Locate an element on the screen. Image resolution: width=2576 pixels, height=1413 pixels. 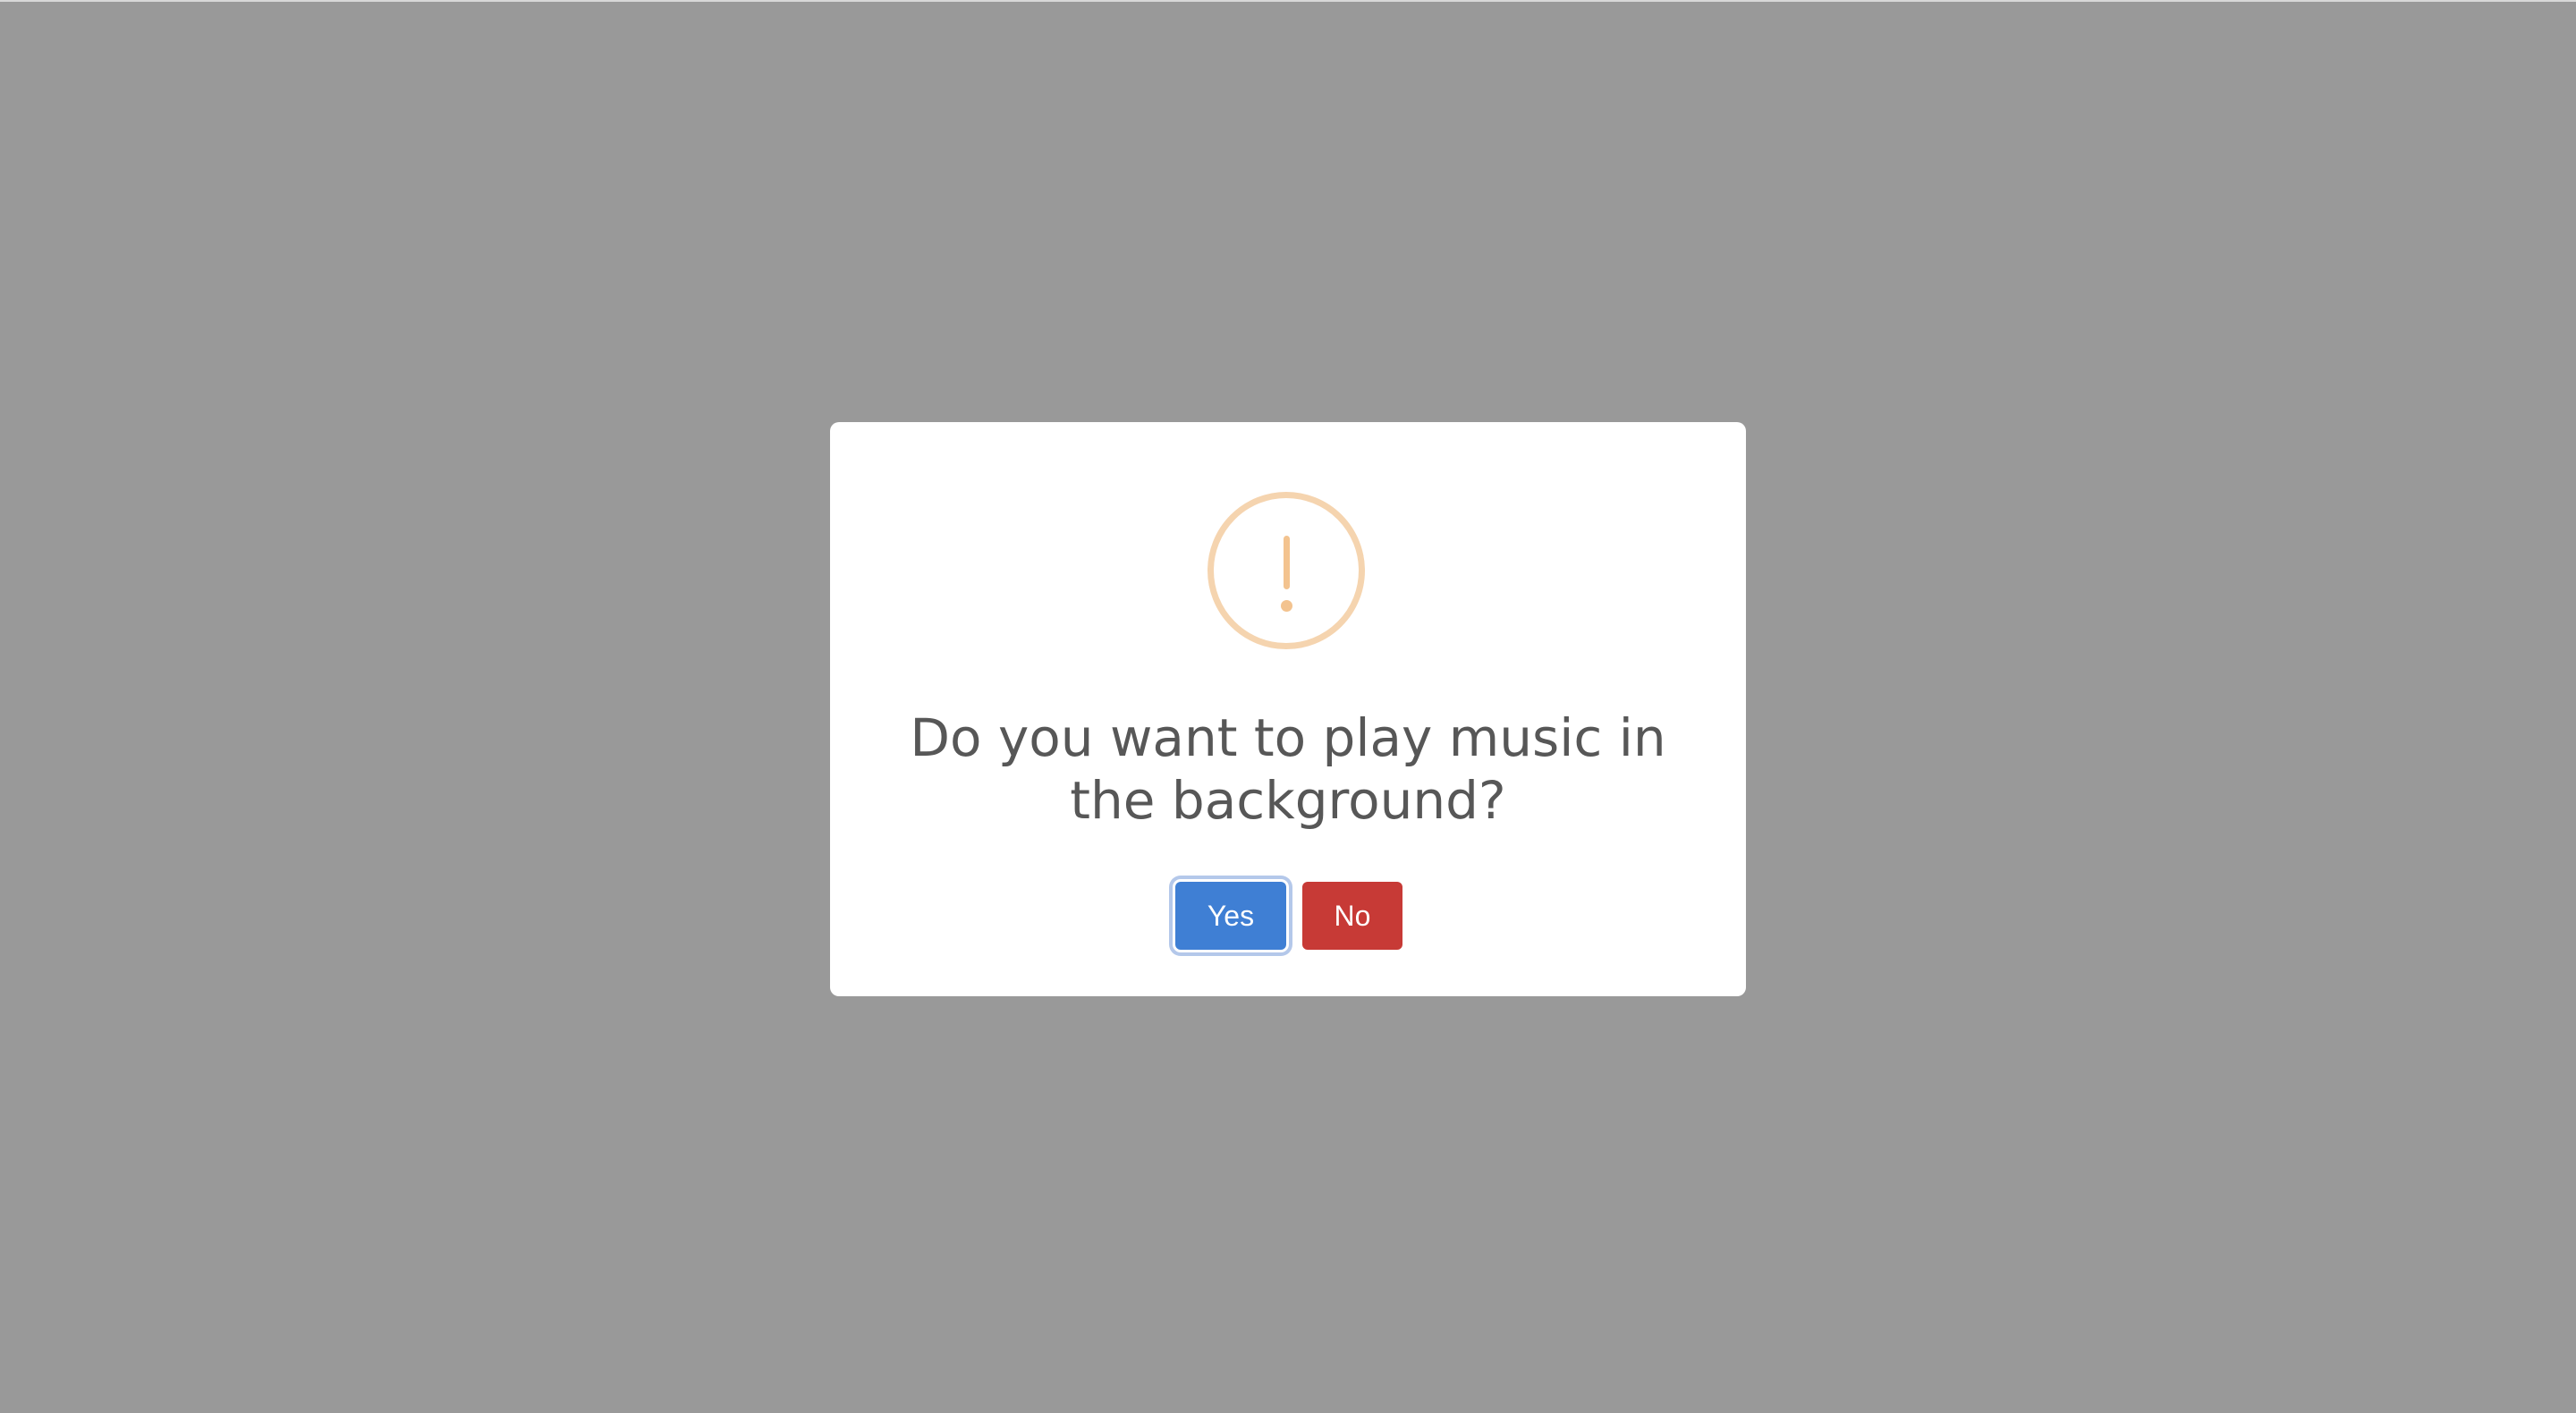
yes-button: Yes is located at coordinates (1230, 916).